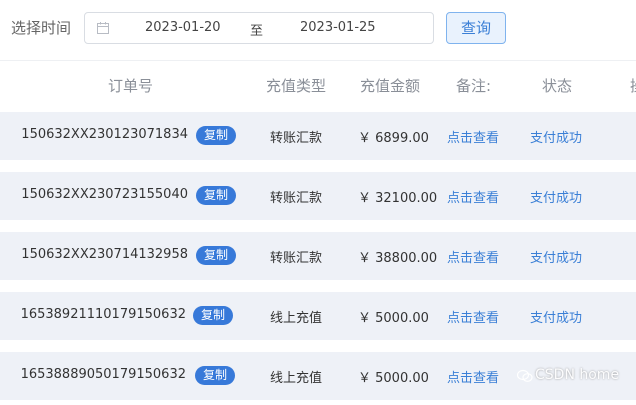 Image resolution: width=636 pixels, height=405 pixels. What do you see at coordinates (398, 198) in the screenshot?
I see `recharge-amount: ￥ 32100.00` at bounding box center [398, 198].